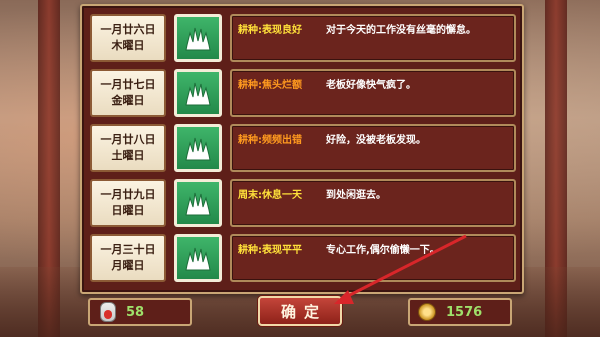  I want to click on date-box: 一月廿九日 日曜日, so click(128, 203).